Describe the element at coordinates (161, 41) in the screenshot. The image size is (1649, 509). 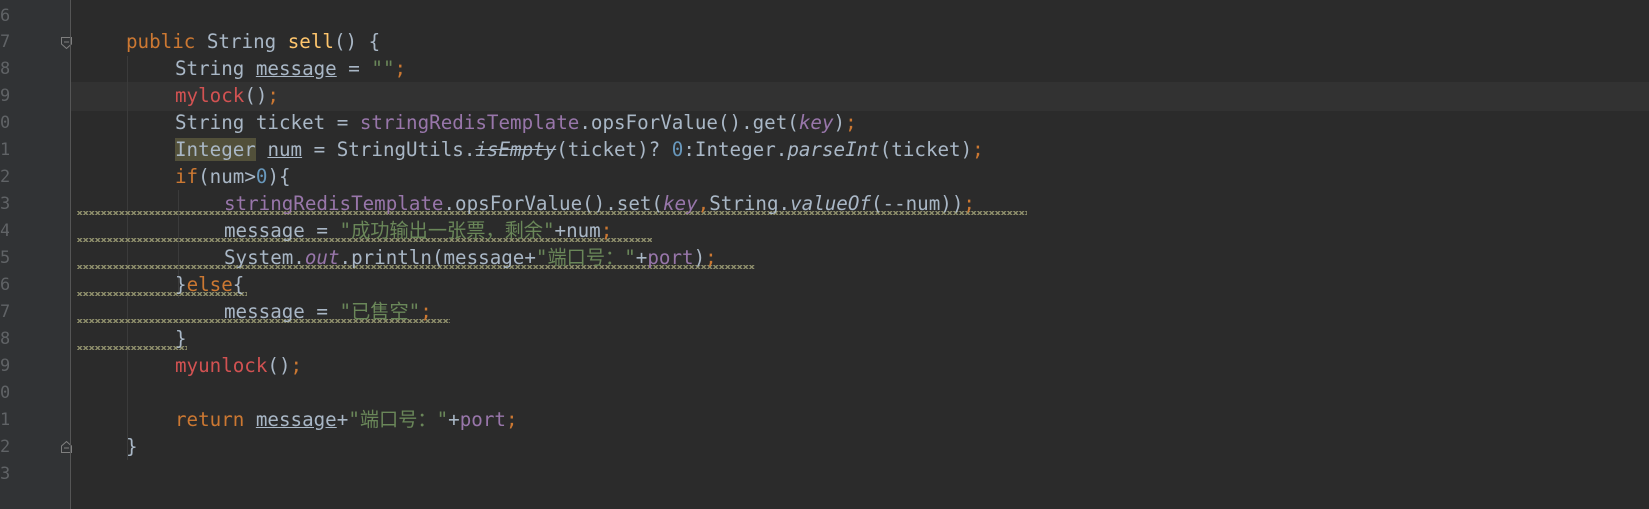
I see `keyword: public` at that location.